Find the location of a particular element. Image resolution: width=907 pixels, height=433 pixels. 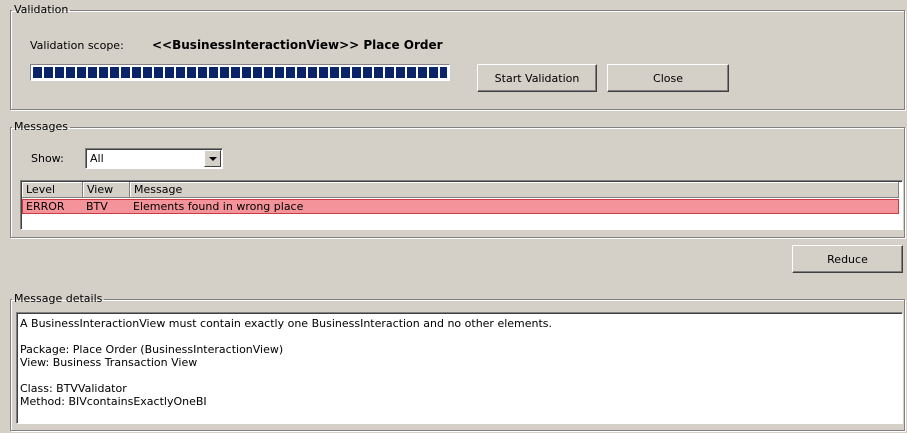

show-filter-select: All is located at coordinates (154, 158).